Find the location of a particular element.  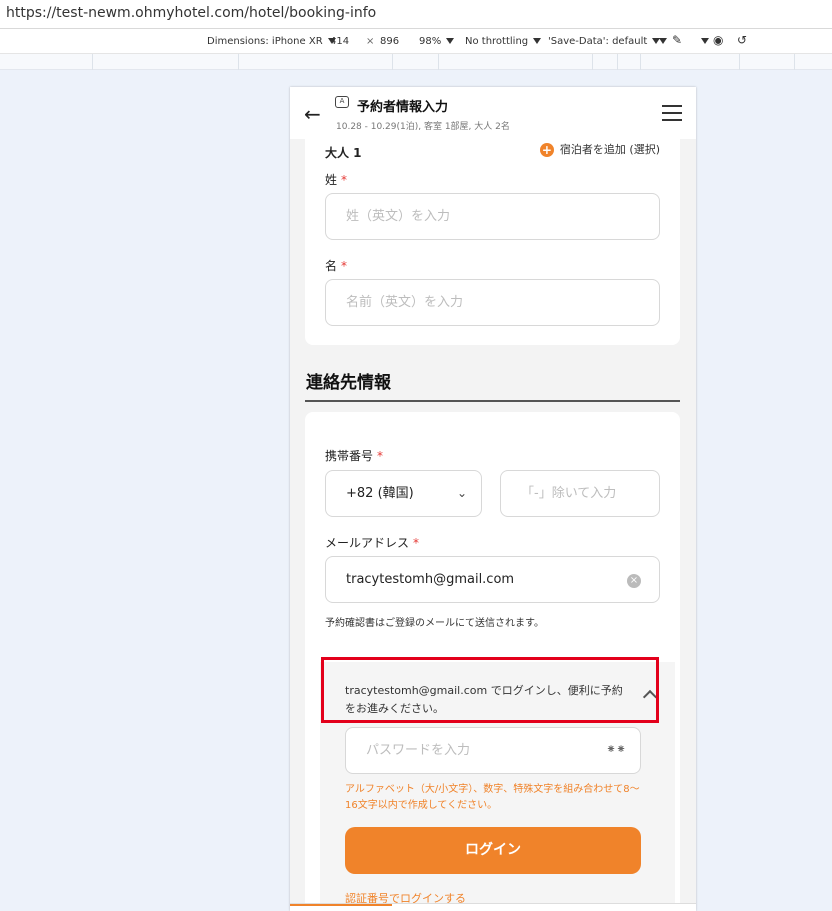

zoom-select: 98% is located at coordinates (437, 41).